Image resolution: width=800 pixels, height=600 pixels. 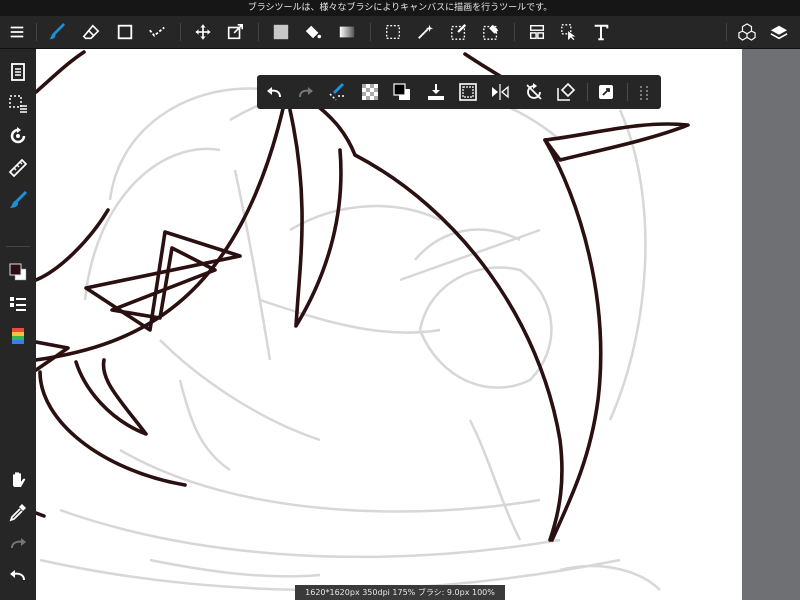 I want to click on swap-color-icon, so click(x=402, y=92).